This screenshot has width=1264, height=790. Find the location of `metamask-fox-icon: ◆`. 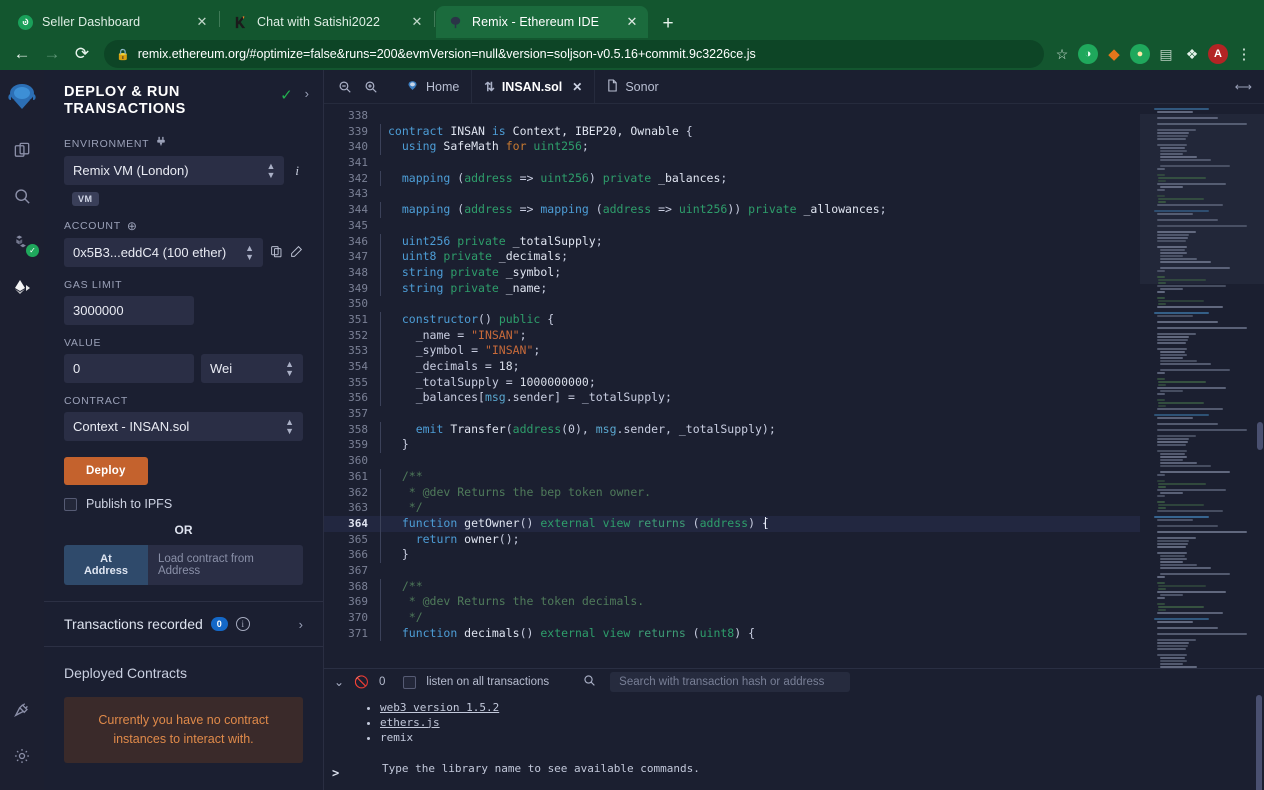

metamask-fox-icon: ◆ is located at coordinates (1114, 54).